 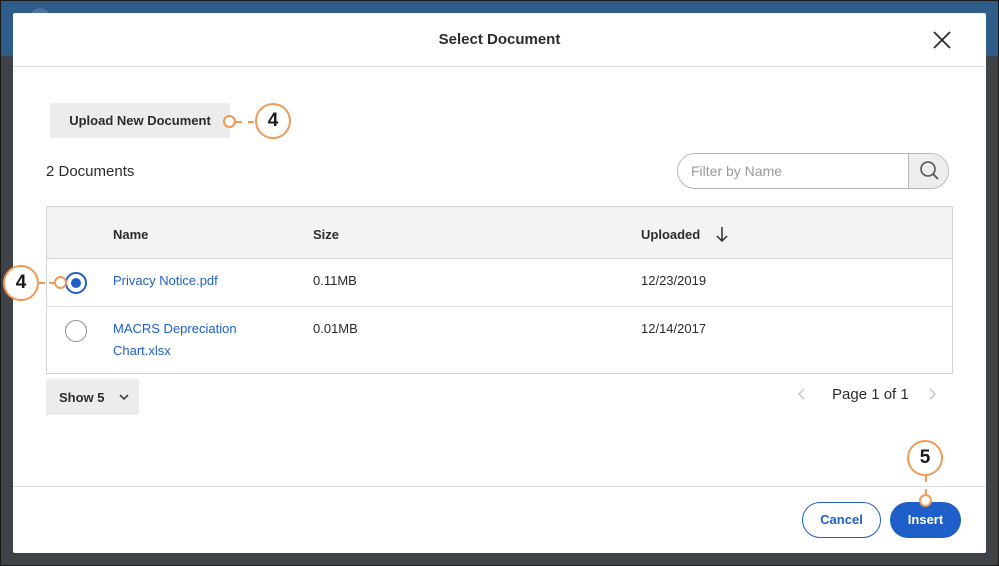 I want to click on sort-descending-icon, so click(x=722, y=234).